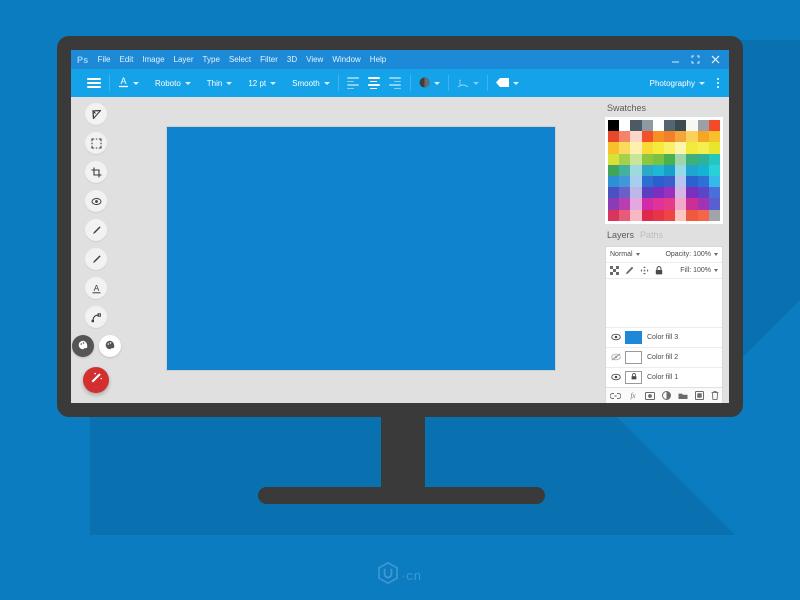 This screenshot has width=800, height=600. I want to click on pencil-tool-button, so click(96, 259).